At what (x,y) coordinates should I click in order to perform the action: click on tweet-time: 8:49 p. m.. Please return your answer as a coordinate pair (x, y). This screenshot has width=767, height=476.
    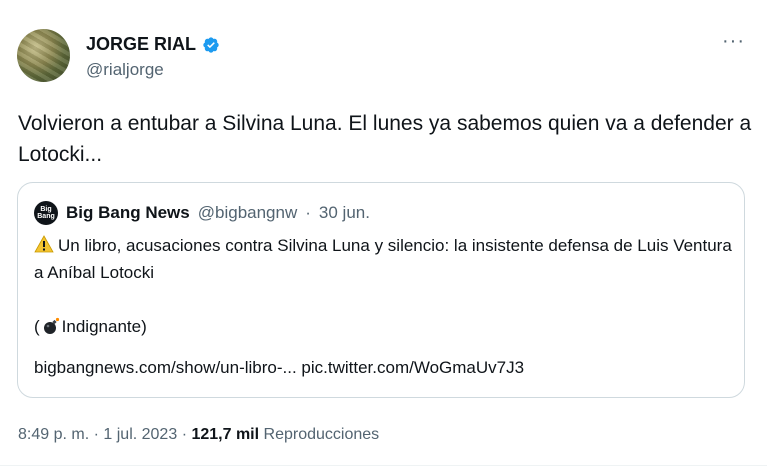
    Looking at the image, I should click on (53, 434).